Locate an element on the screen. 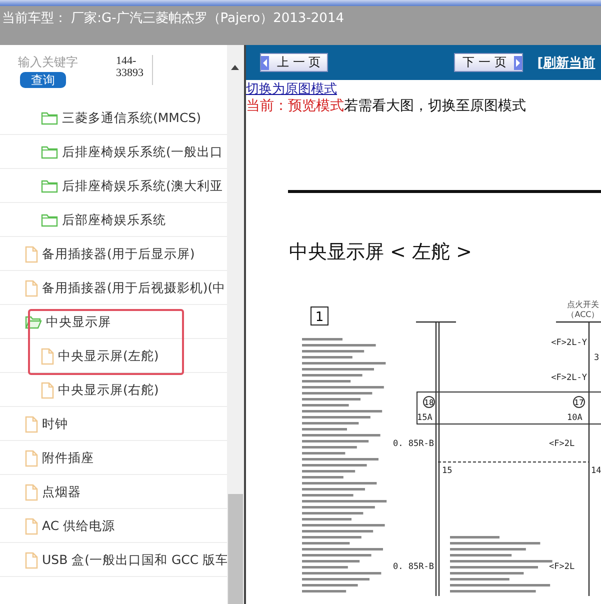  wire-label: 3 is located at coordinates (597, 358).